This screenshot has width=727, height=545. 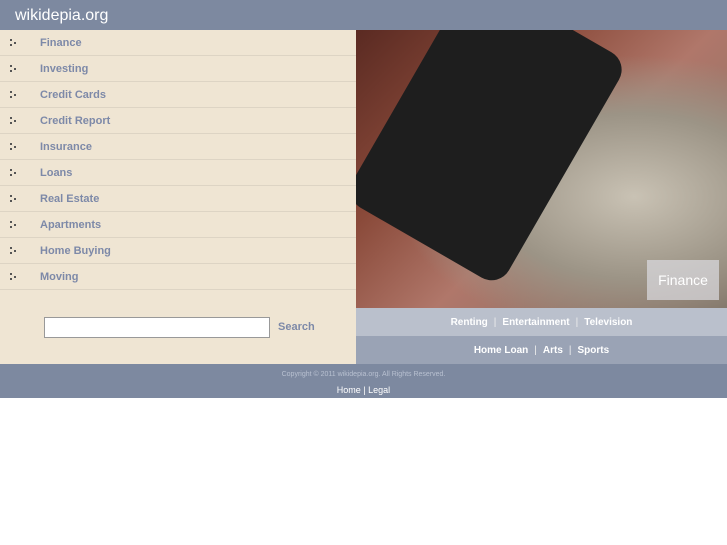 What do you see at coordinates (469, 322) in the screenshot?
I see `link-renting: Renting` at bounding box center [469, 322].